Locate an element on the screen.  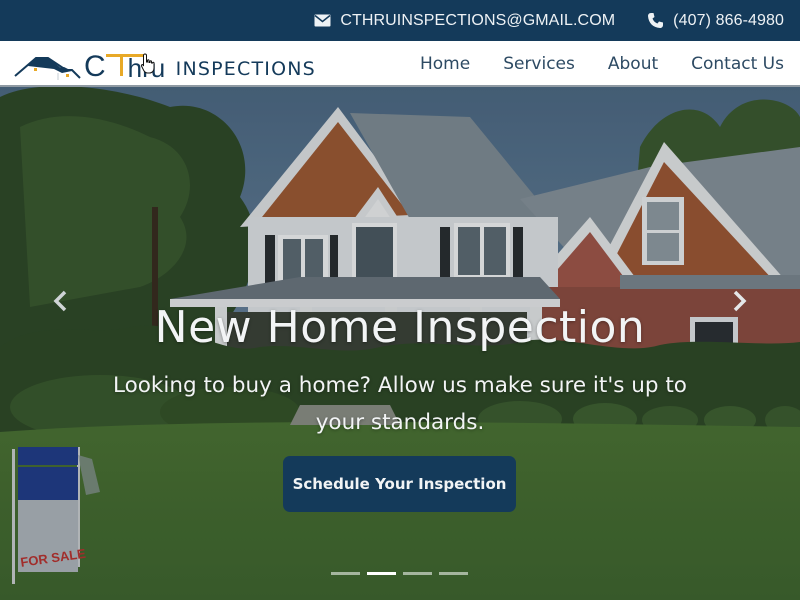
carousel-indicators is located at coordinates (403, 573).